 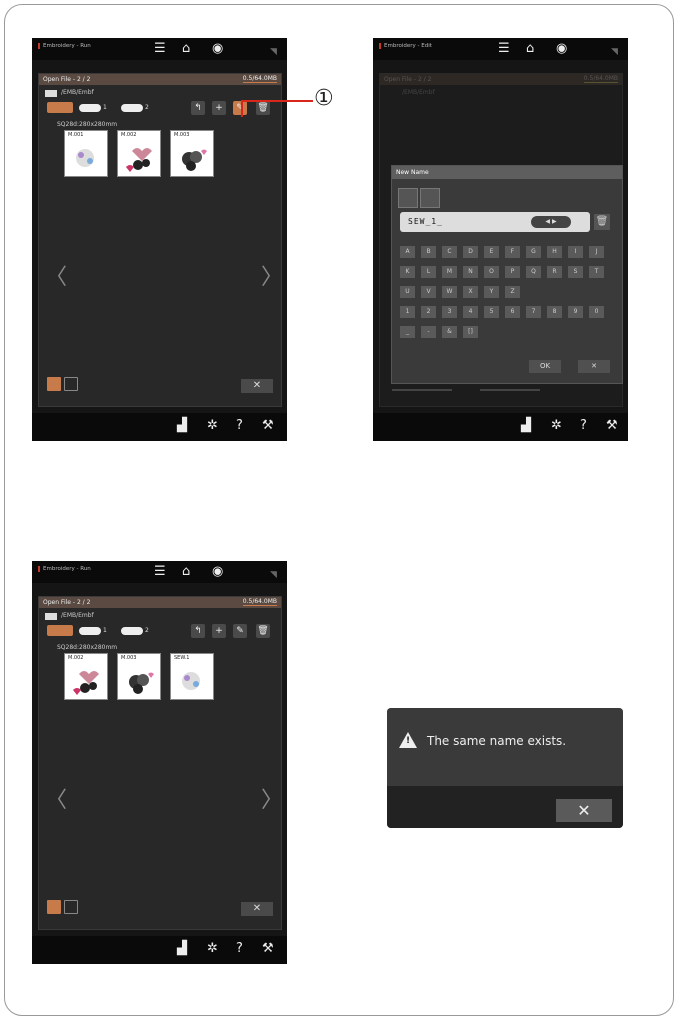 What do you see at coordinates (430, 198) in the screenshot?
I see `keyboard-case-mode-button` at bounding box center [430, 198].